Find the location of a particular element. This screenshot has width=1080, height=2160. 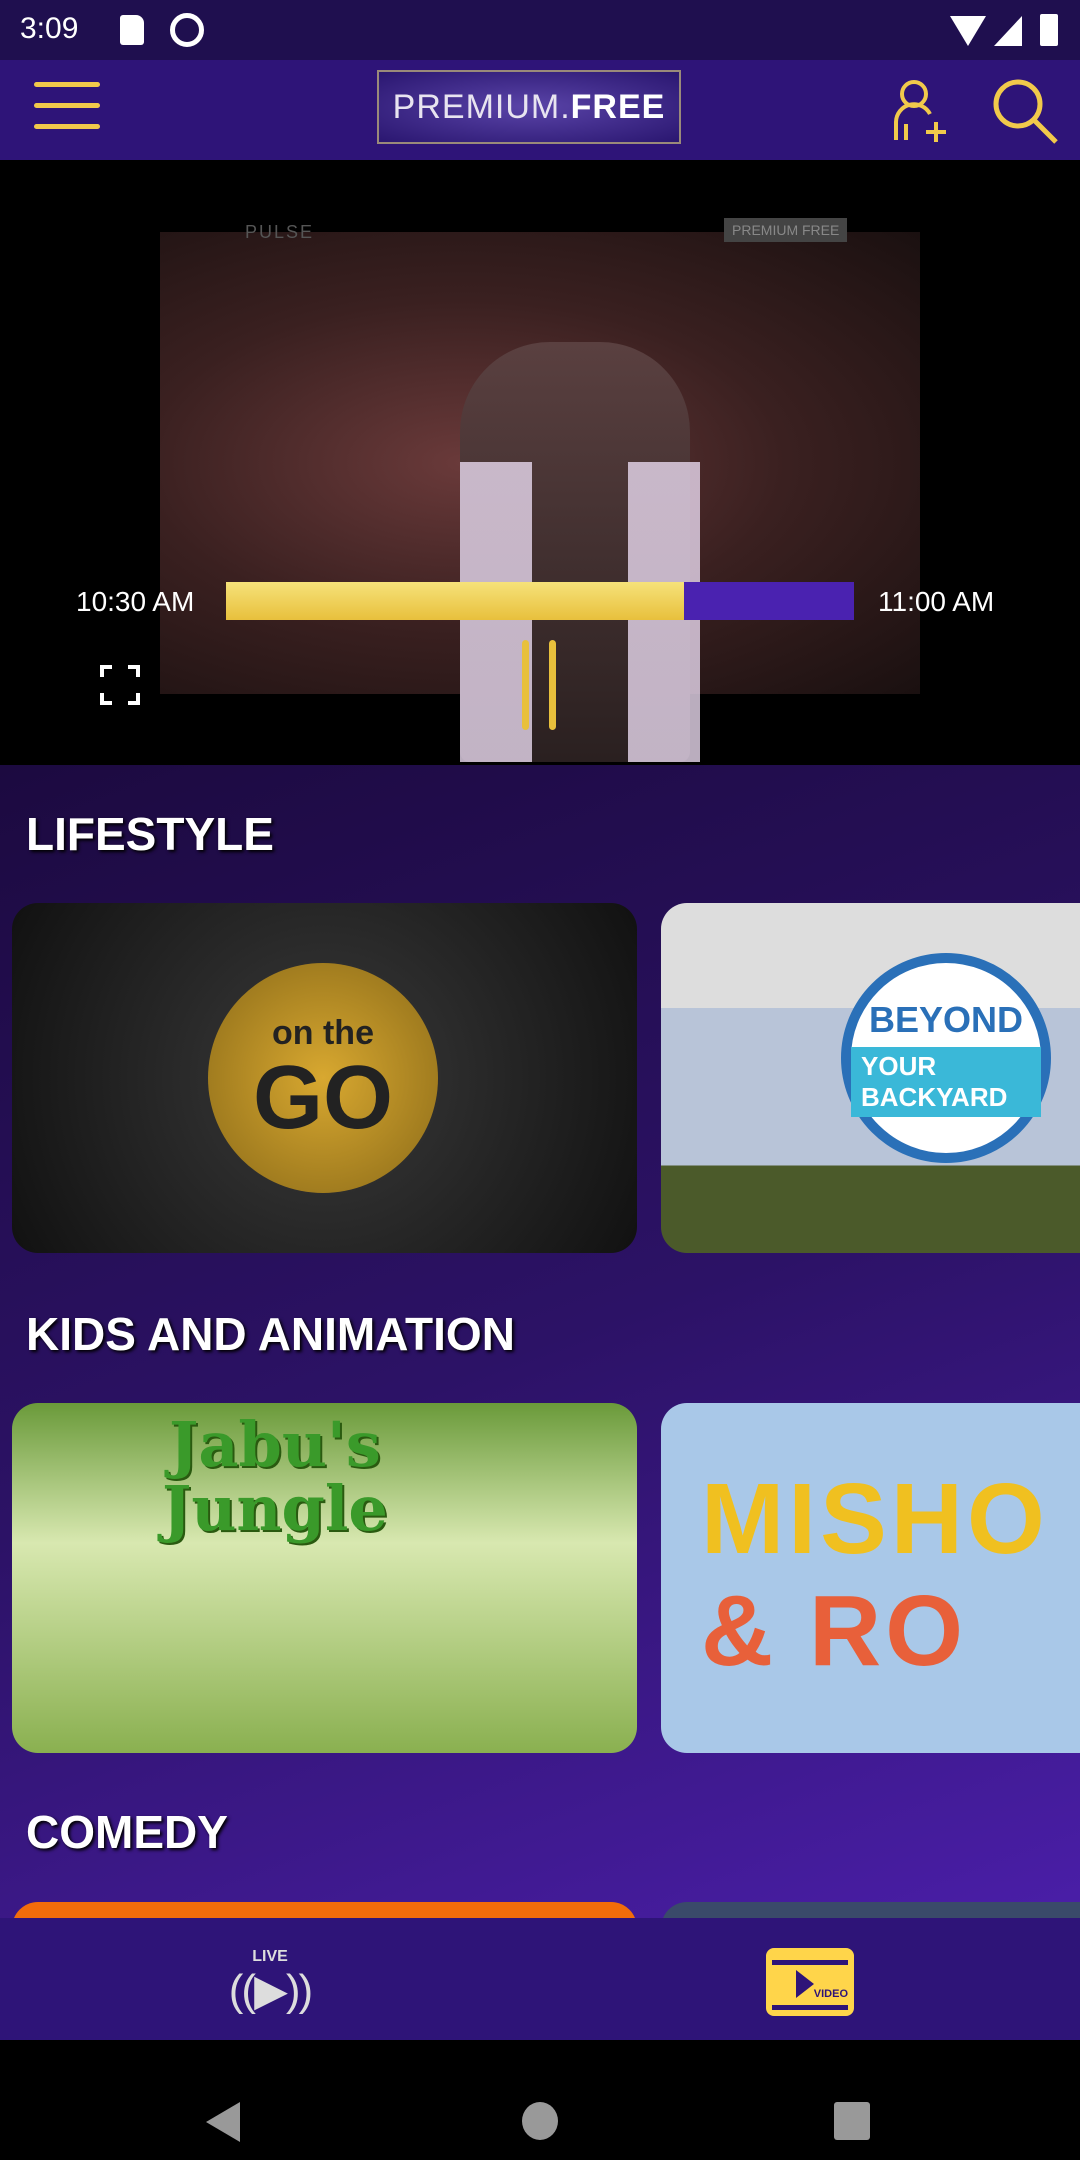

progress-fill is located at coordinates (455, 601).